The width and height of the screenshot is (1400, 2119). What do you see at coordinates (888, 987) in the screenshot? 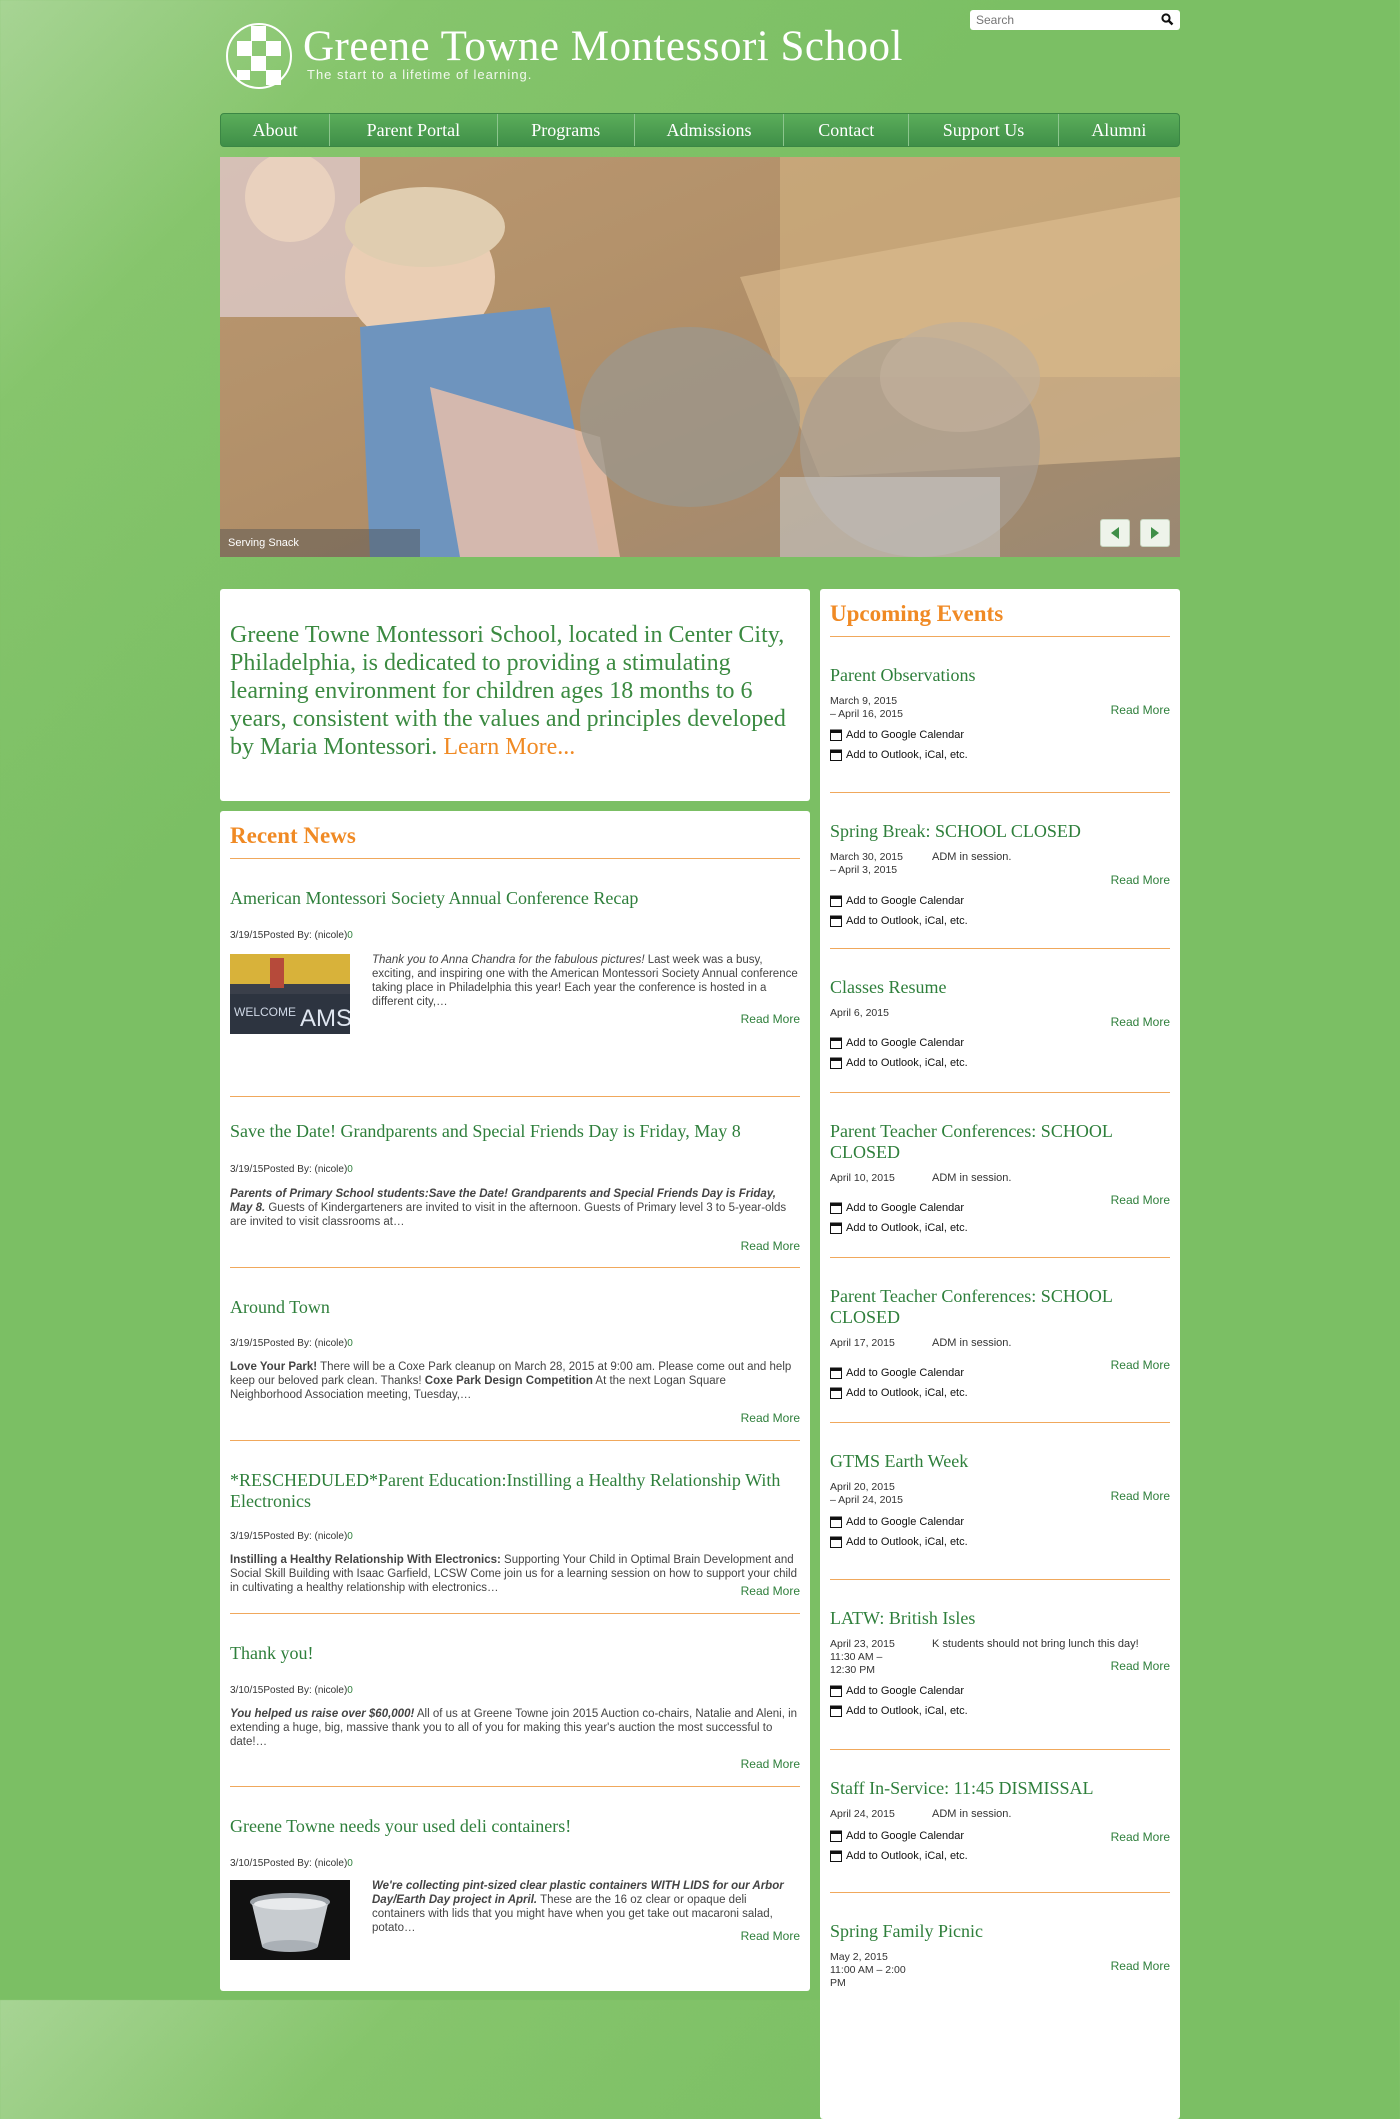
I see `event-title: Classes Resume` at bounding box center [888, 987].